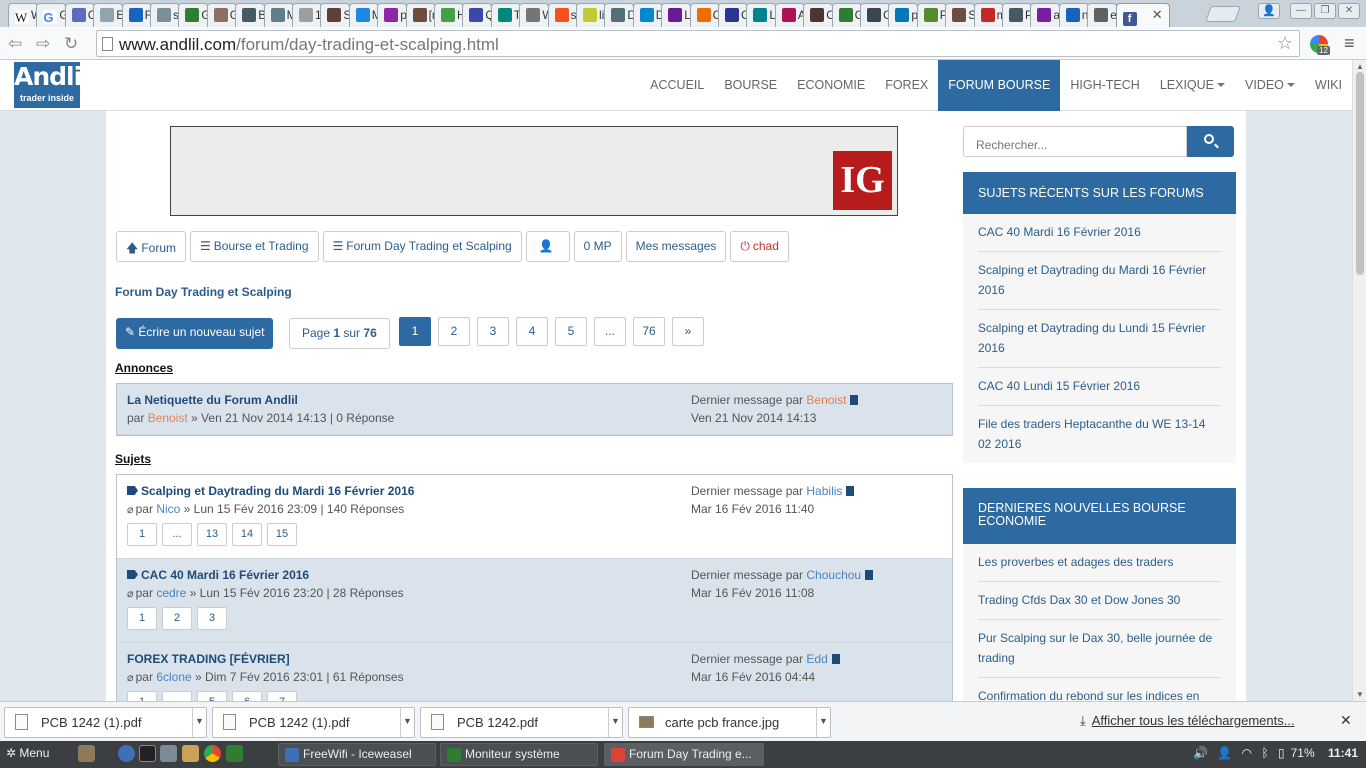 The image size is (1366, 768). What do you see at coordinates (43, 44) in the screenshot?
I see `forward-icon: ⇨` at bounding box center [43, 44].